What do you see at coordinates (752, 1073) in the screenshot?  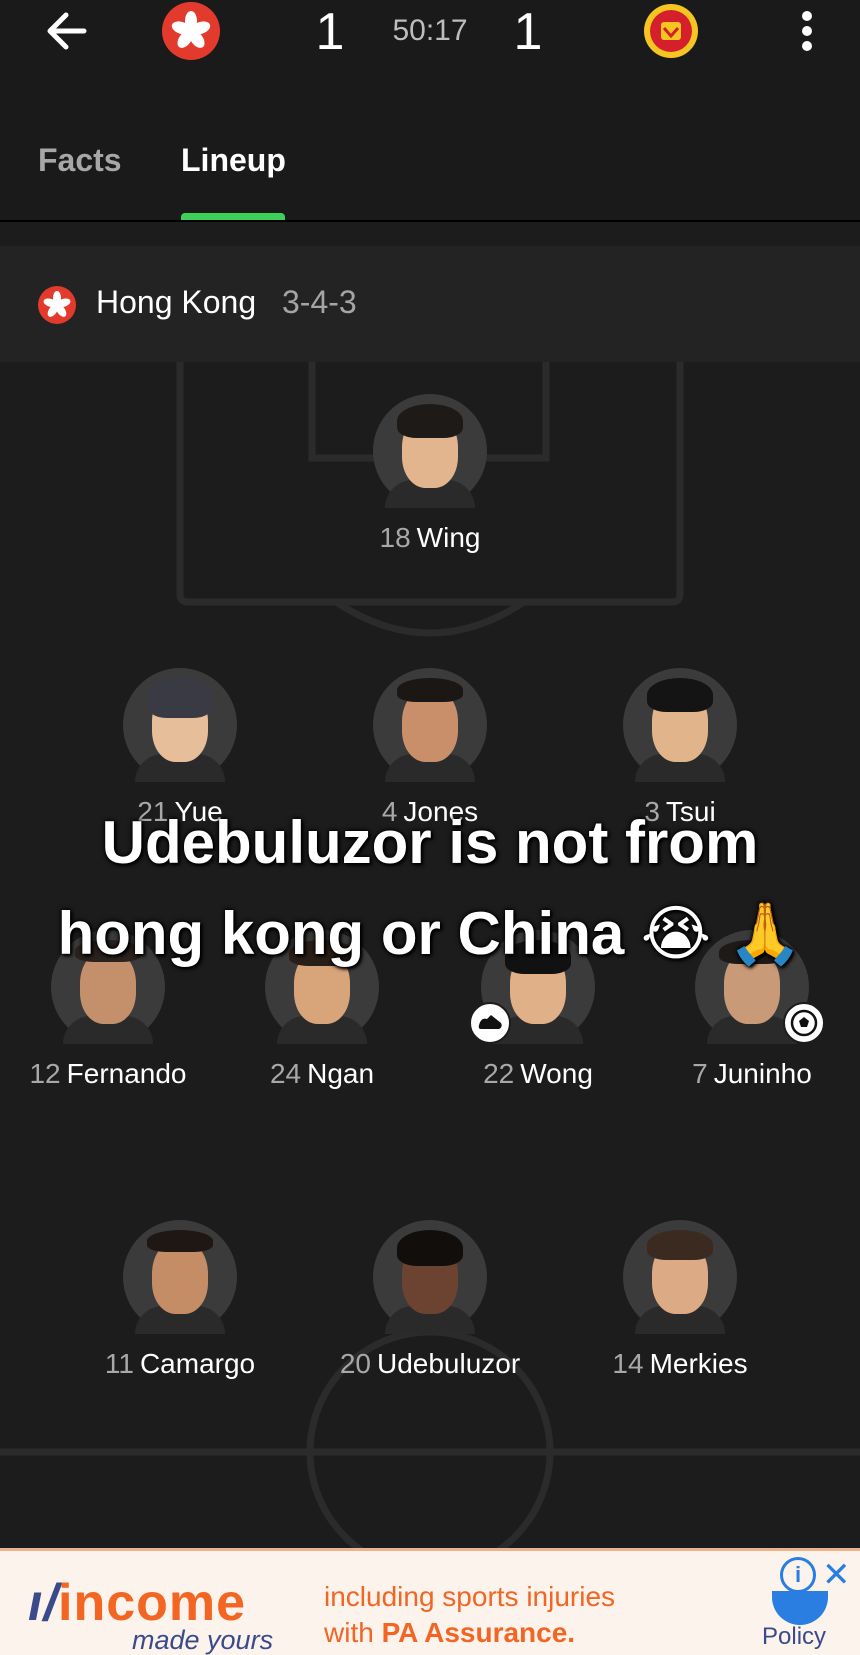 I see `player-label: 7 Juninho` at bounding box center [752, 1073].